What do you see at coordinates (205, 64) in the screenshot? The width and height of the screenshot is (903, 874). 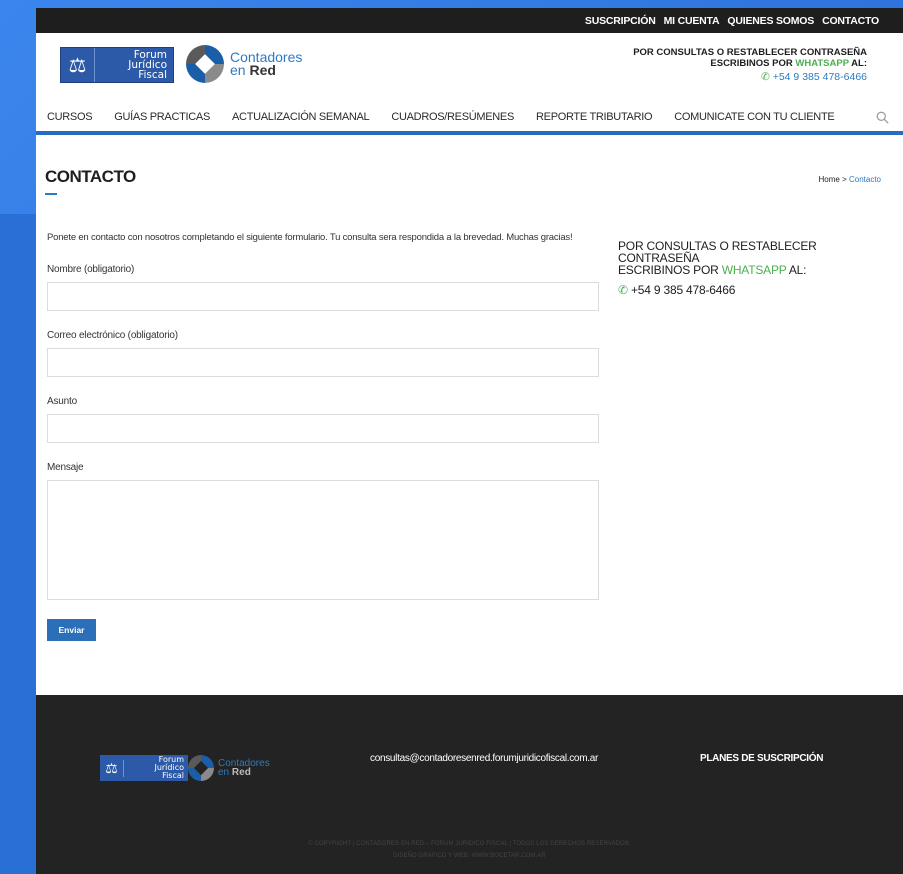 I see `contadores-logo-mark-icon` at bounding box center [205, 64].